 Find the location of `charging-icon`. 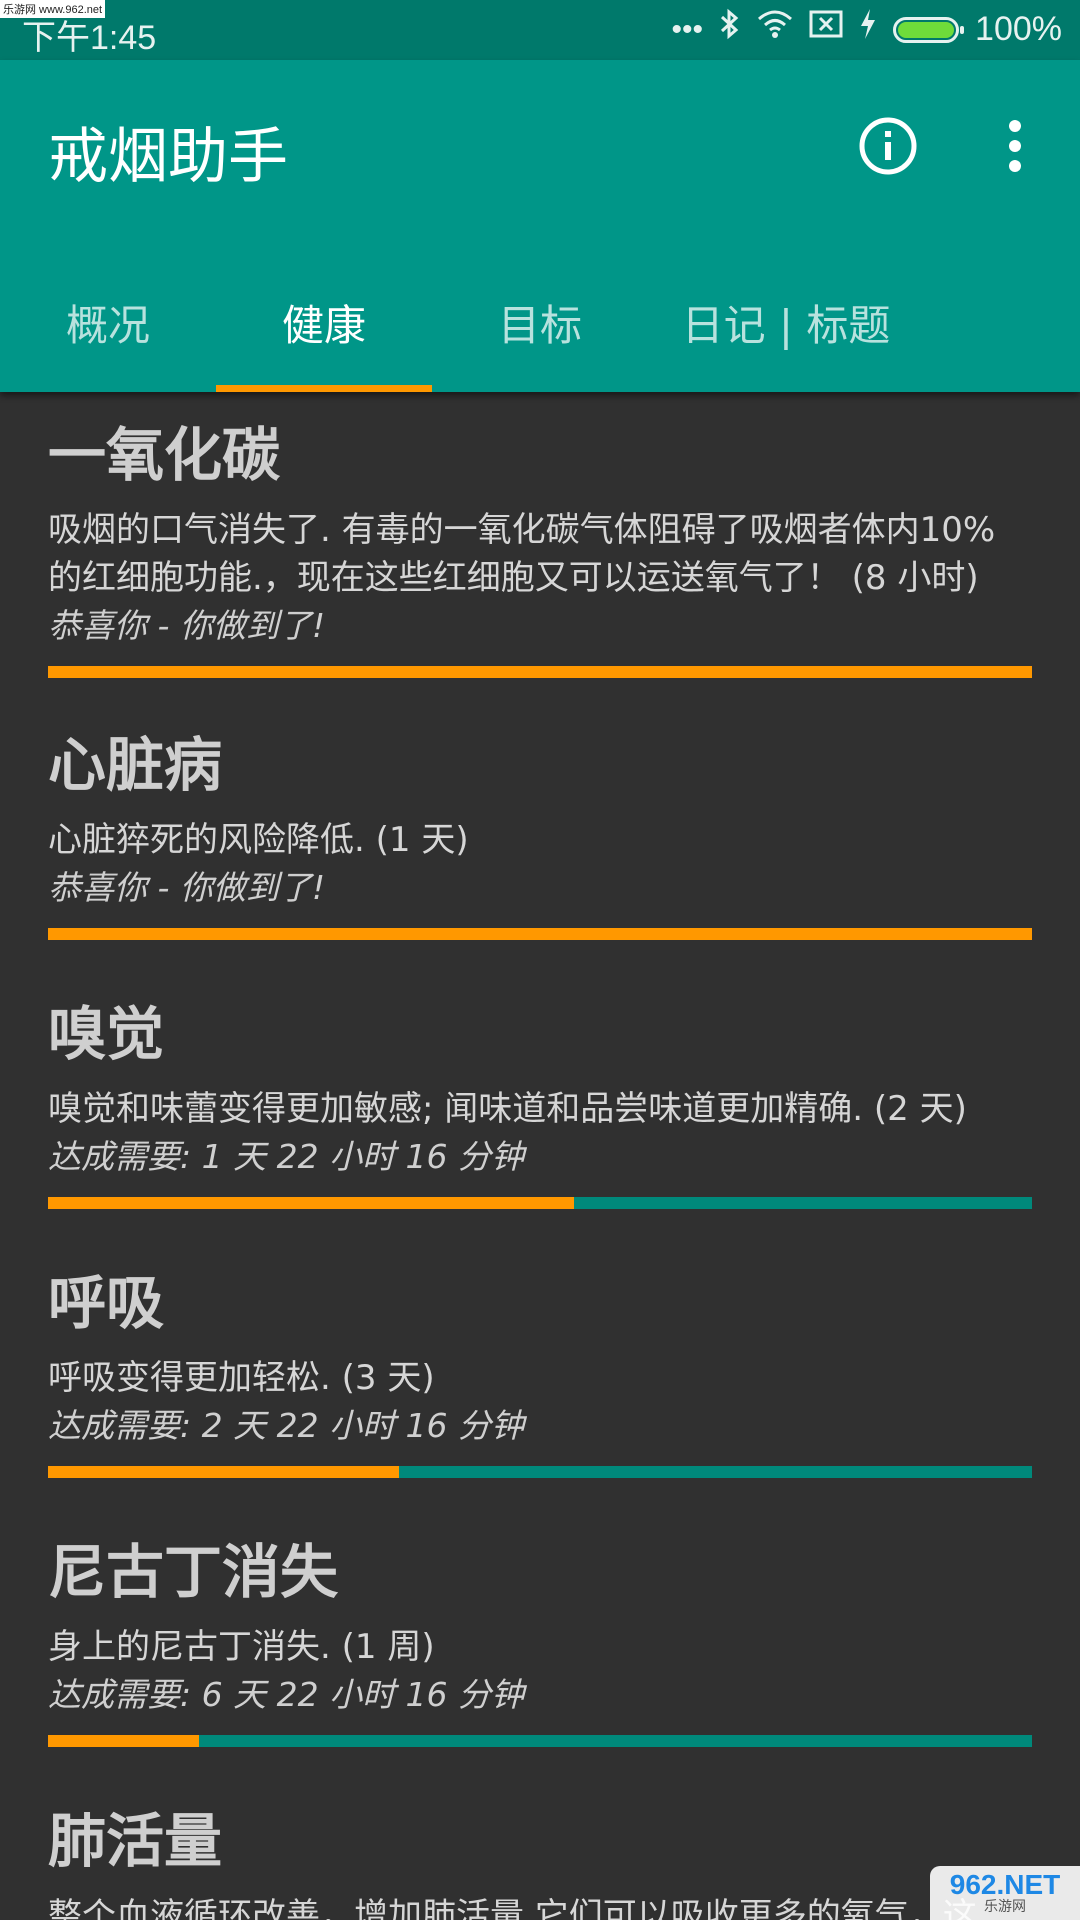

charging-icon is located at coordinates (868, 29).